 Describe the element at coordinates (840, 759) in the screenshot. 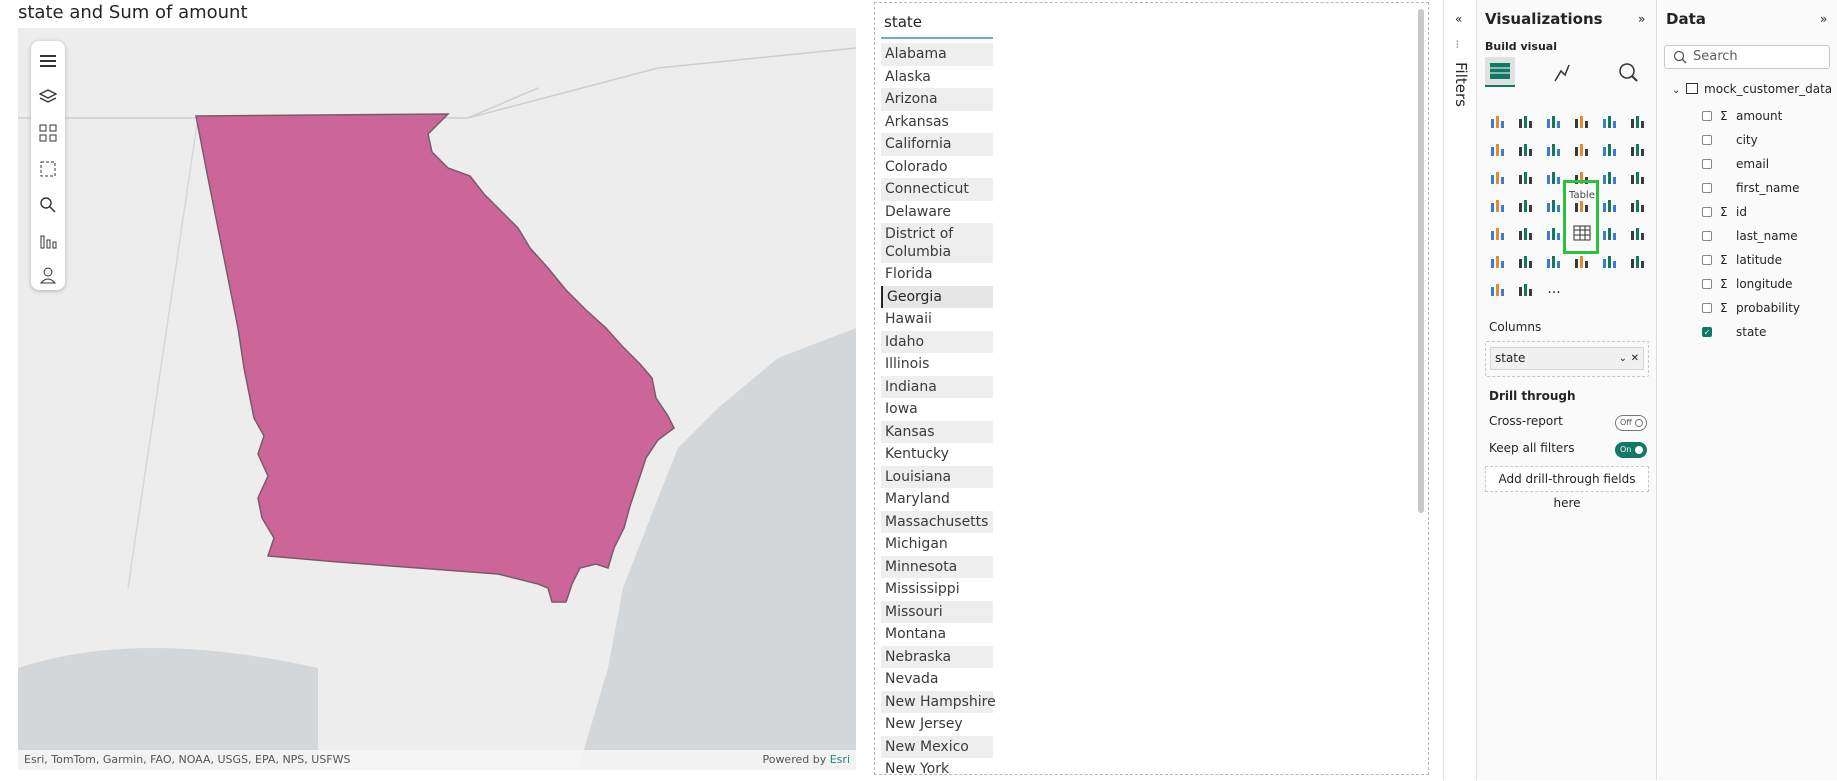

I see `esri-link: Esri` at that location.